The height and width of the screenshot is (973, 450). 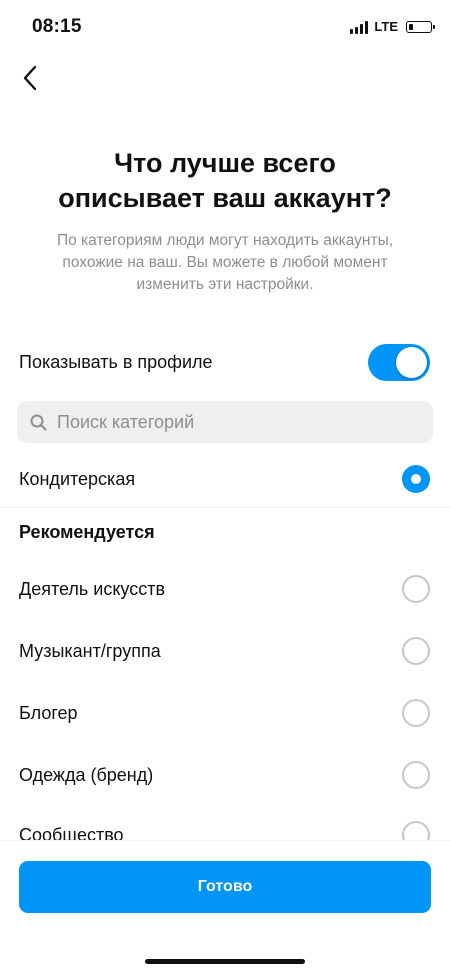 What do you see at coordinates (90, 651) in the screenshot?
I see `category-label: Музыкант/группа` at bounding box center [90, 651].